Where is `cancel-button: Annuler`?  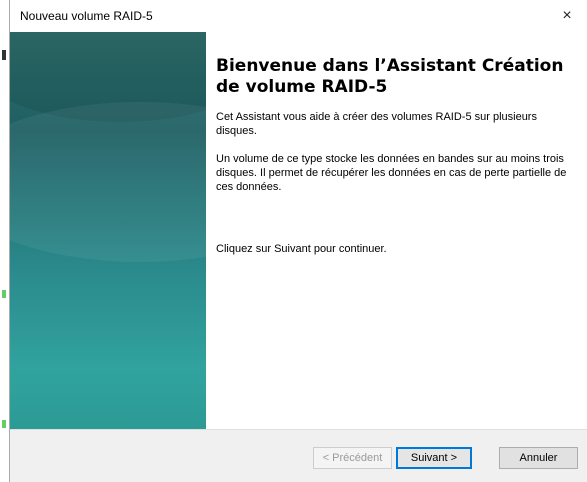
cancel-button: Annuler is located at coordinates (538, 458).